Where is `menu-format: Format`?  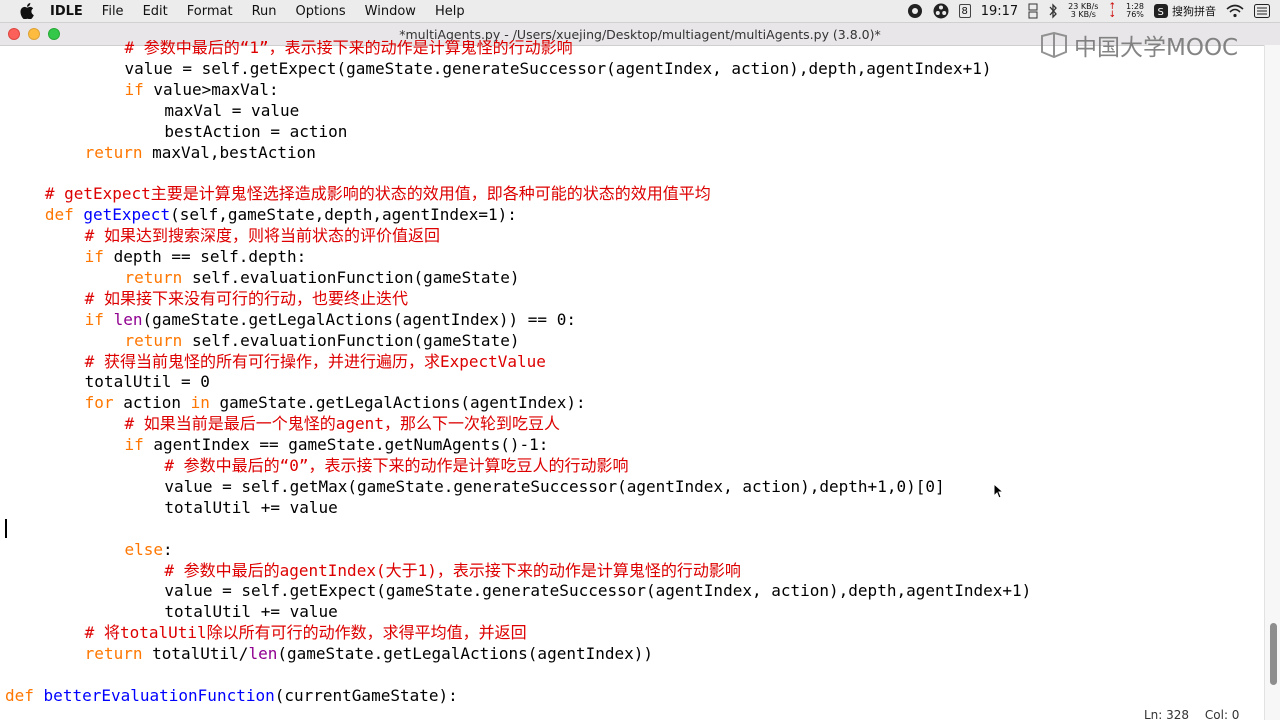
menu-format: Format is located at coordinates (210, 11).